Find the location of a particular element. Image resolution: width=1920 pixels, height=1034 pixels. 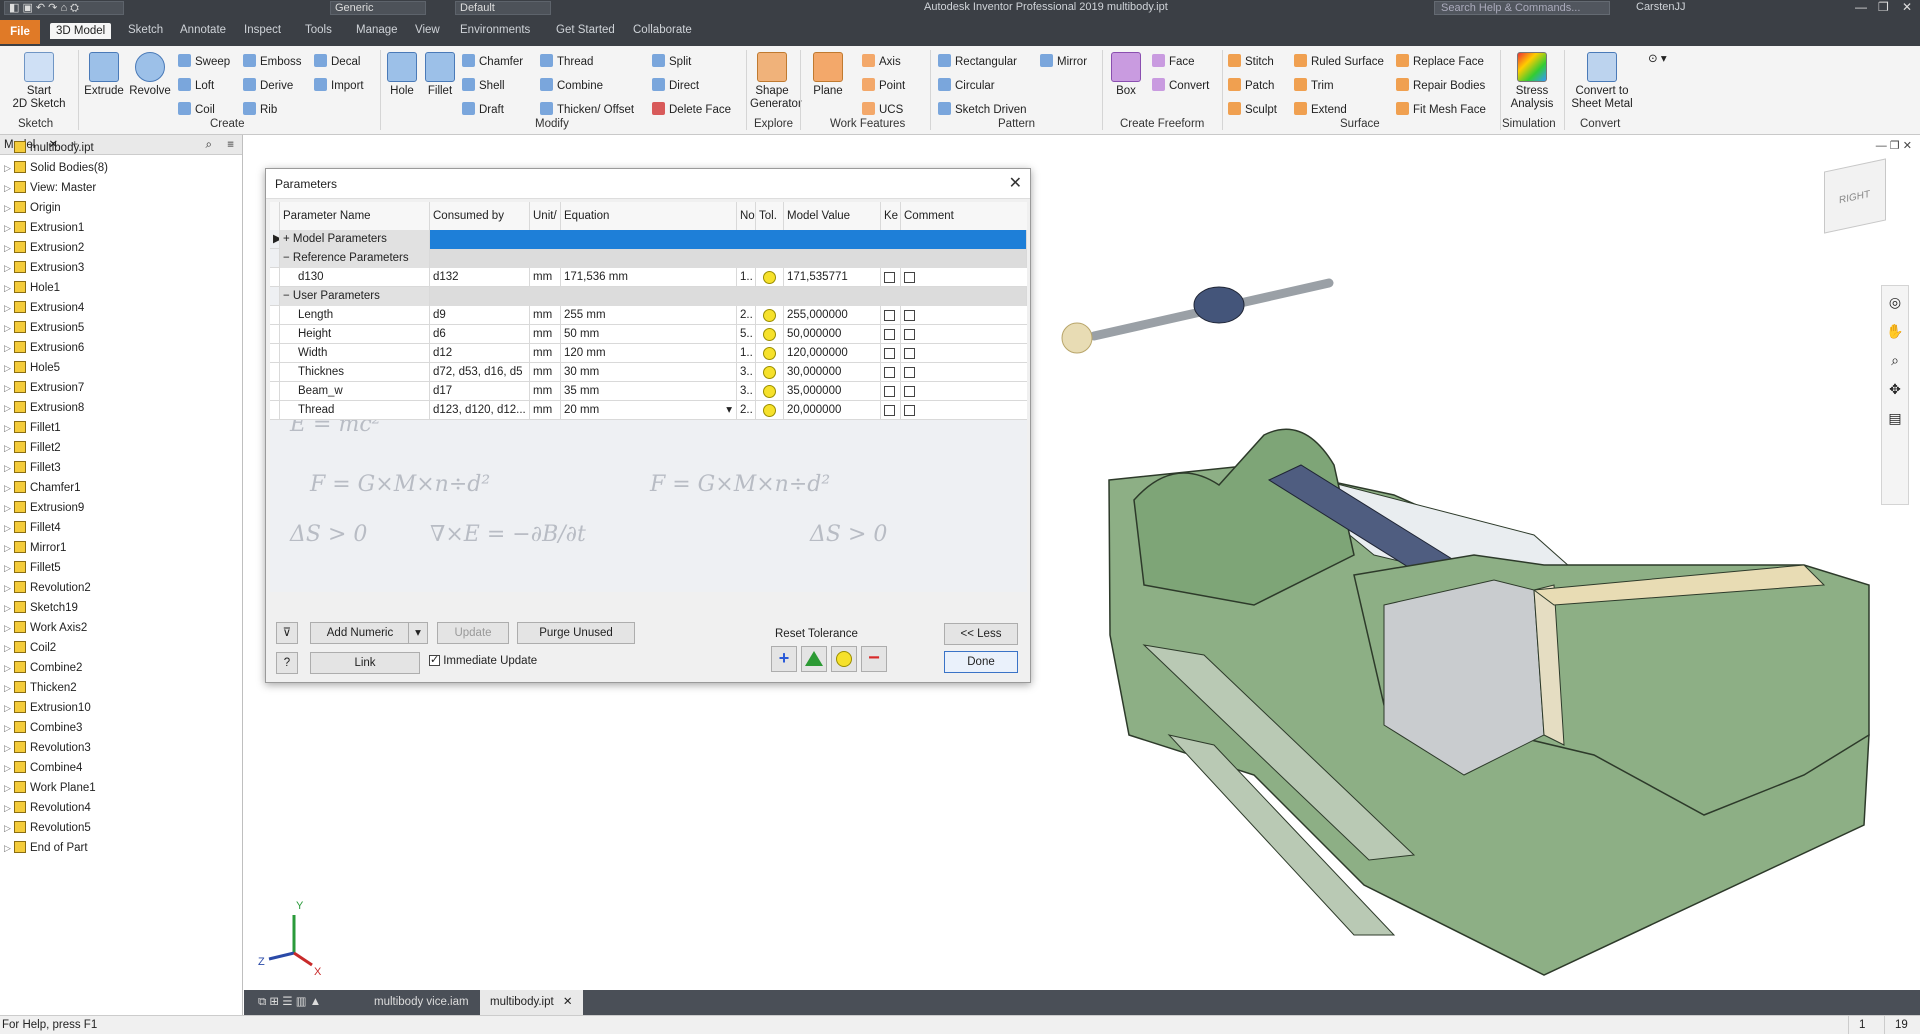

close-icon: ✕ is located at coordinates (1015, 184).